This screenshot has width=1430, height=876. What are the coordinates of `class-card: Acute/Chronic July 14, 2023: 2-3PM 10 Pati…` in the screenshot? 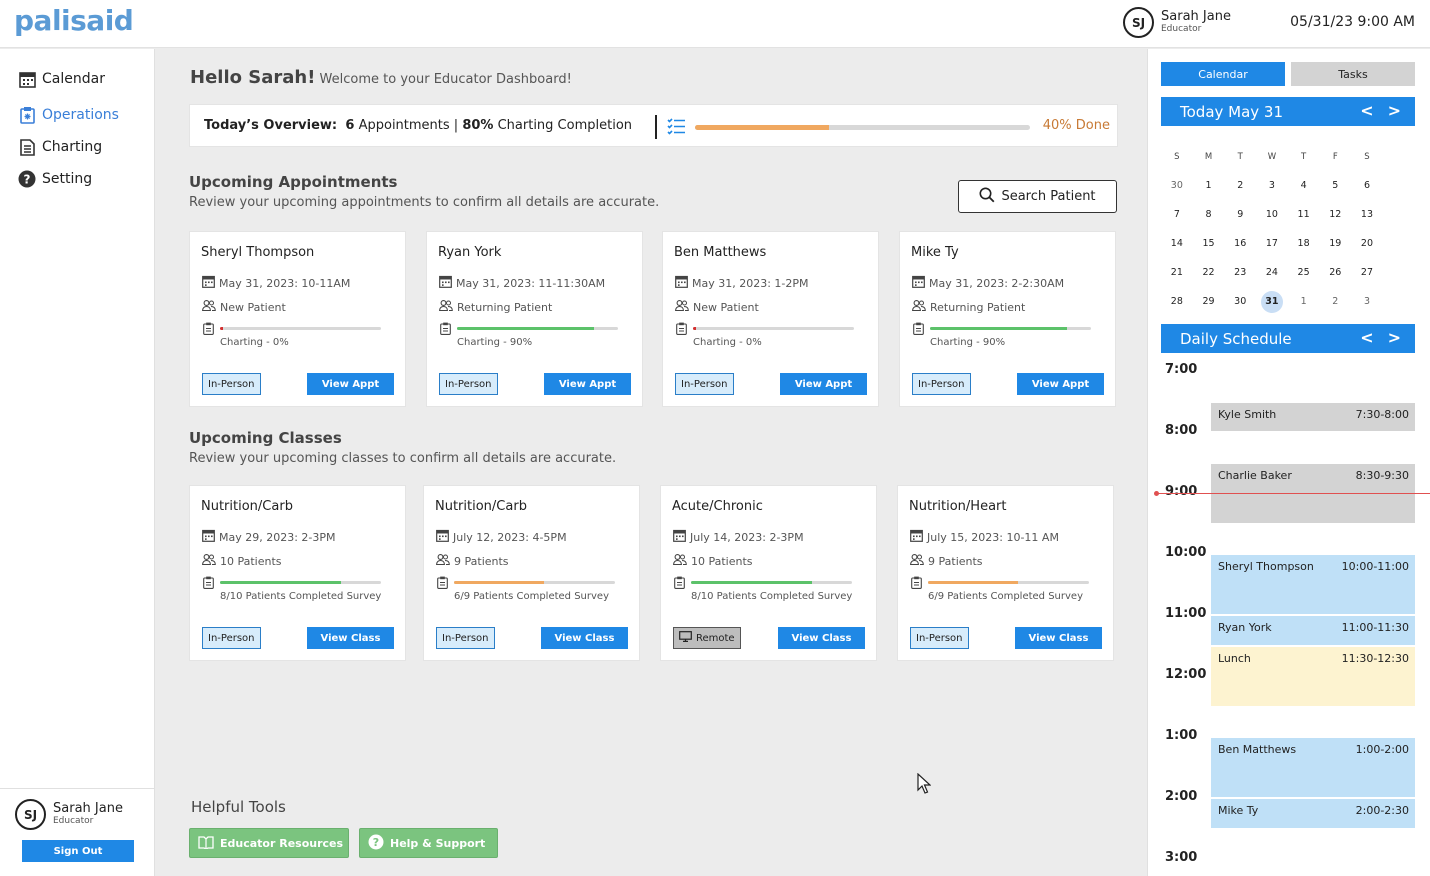 It's located at (768, 573).